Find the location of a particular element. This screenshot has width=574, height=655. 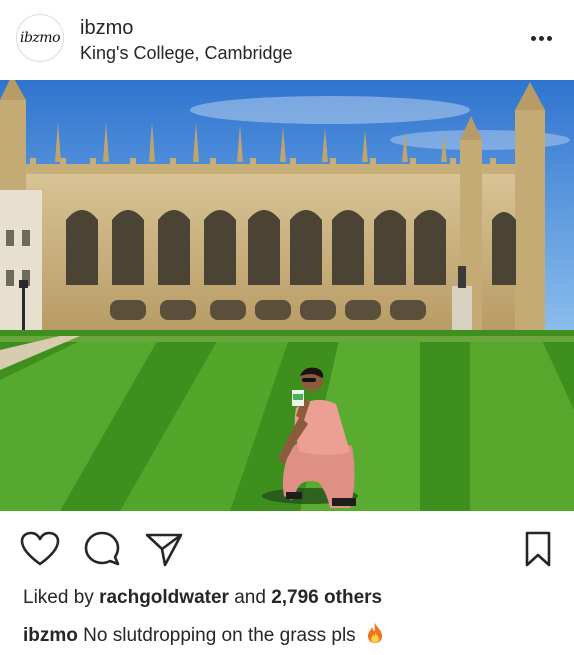

likes-line: Liked by rachgoldwater and 2,796 others is located at coordinates (202, 598).